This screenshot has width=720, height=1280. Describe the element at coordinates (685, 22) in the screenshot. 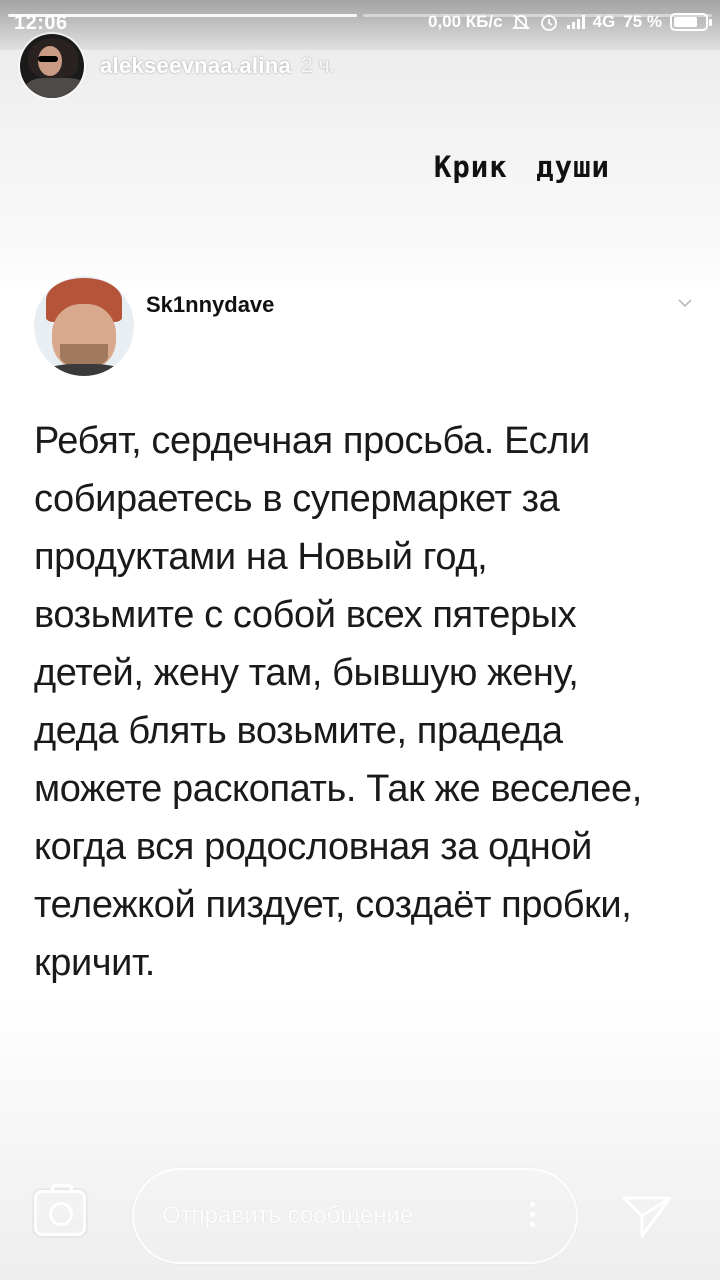

I see `battery-fill` at that location.